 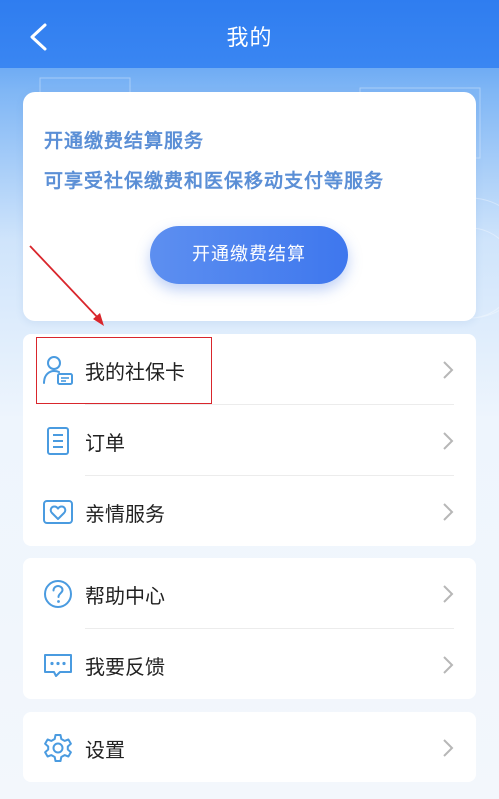 I want to click on feedback-chat-icon, so click(x=58, y=665).